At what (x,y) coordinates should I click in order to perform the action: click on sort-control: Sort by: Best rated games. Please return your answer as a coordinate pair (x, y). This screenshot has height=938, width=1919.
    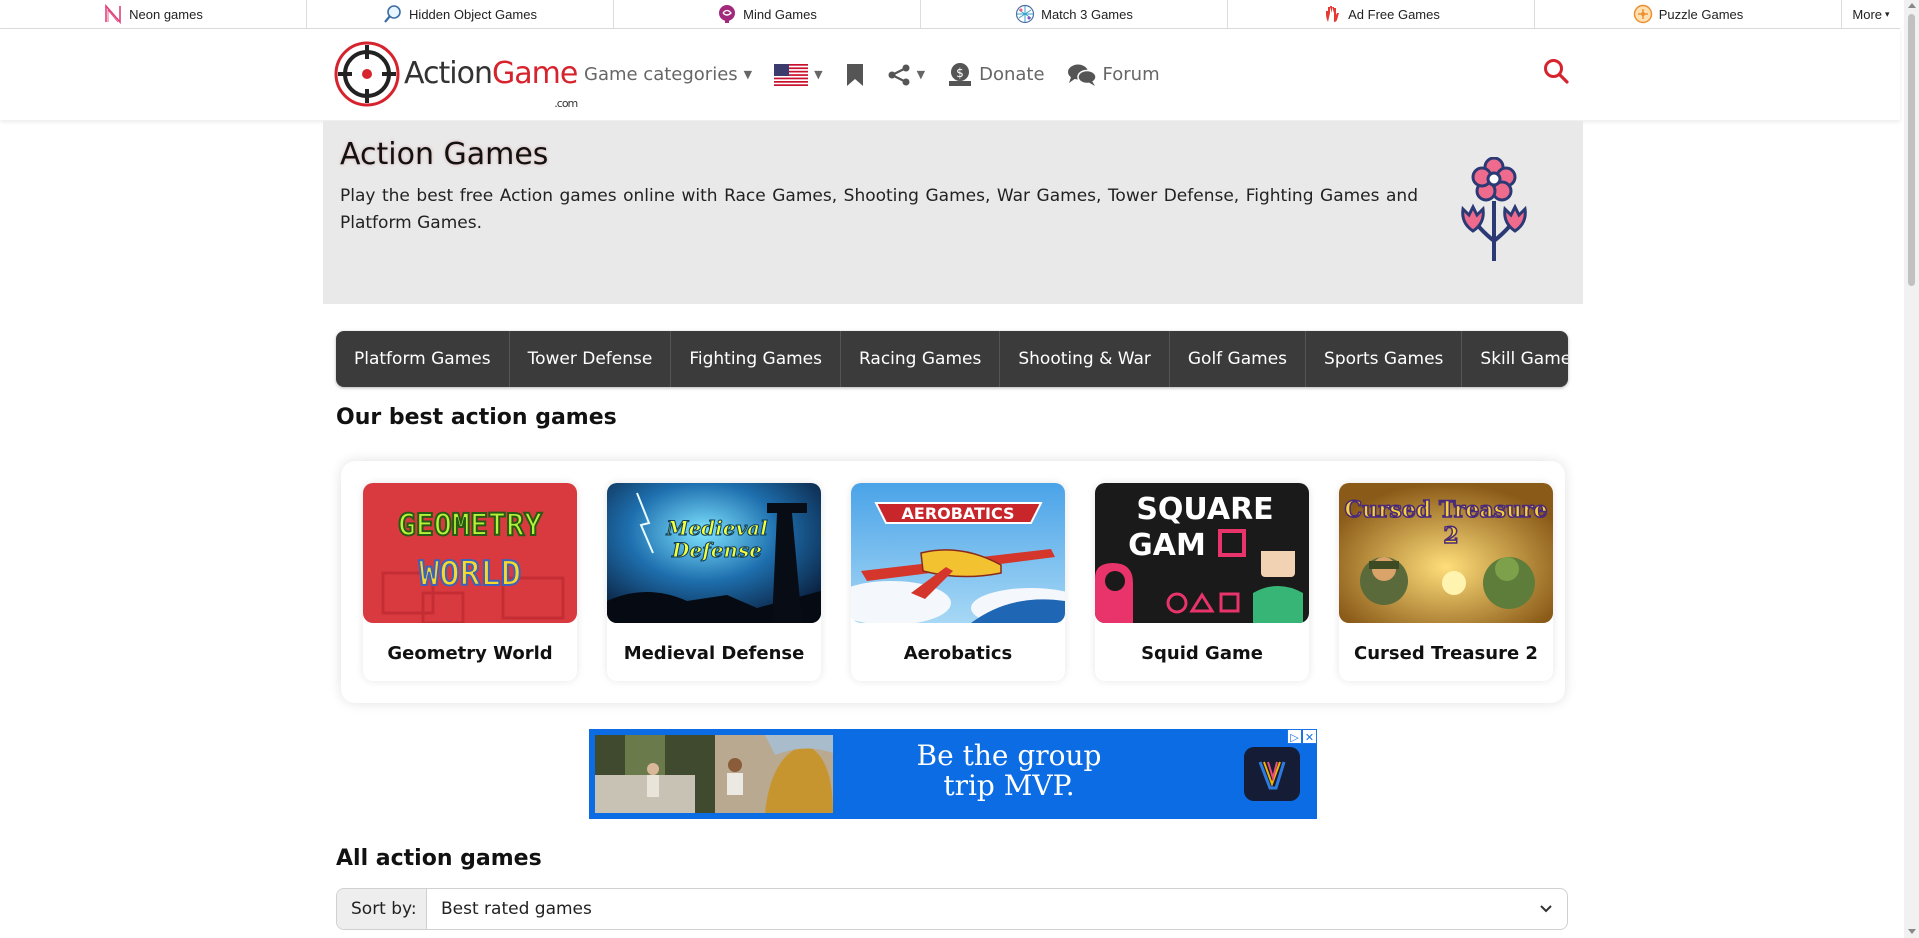
    Looking at the image, I should click on (952, 909).